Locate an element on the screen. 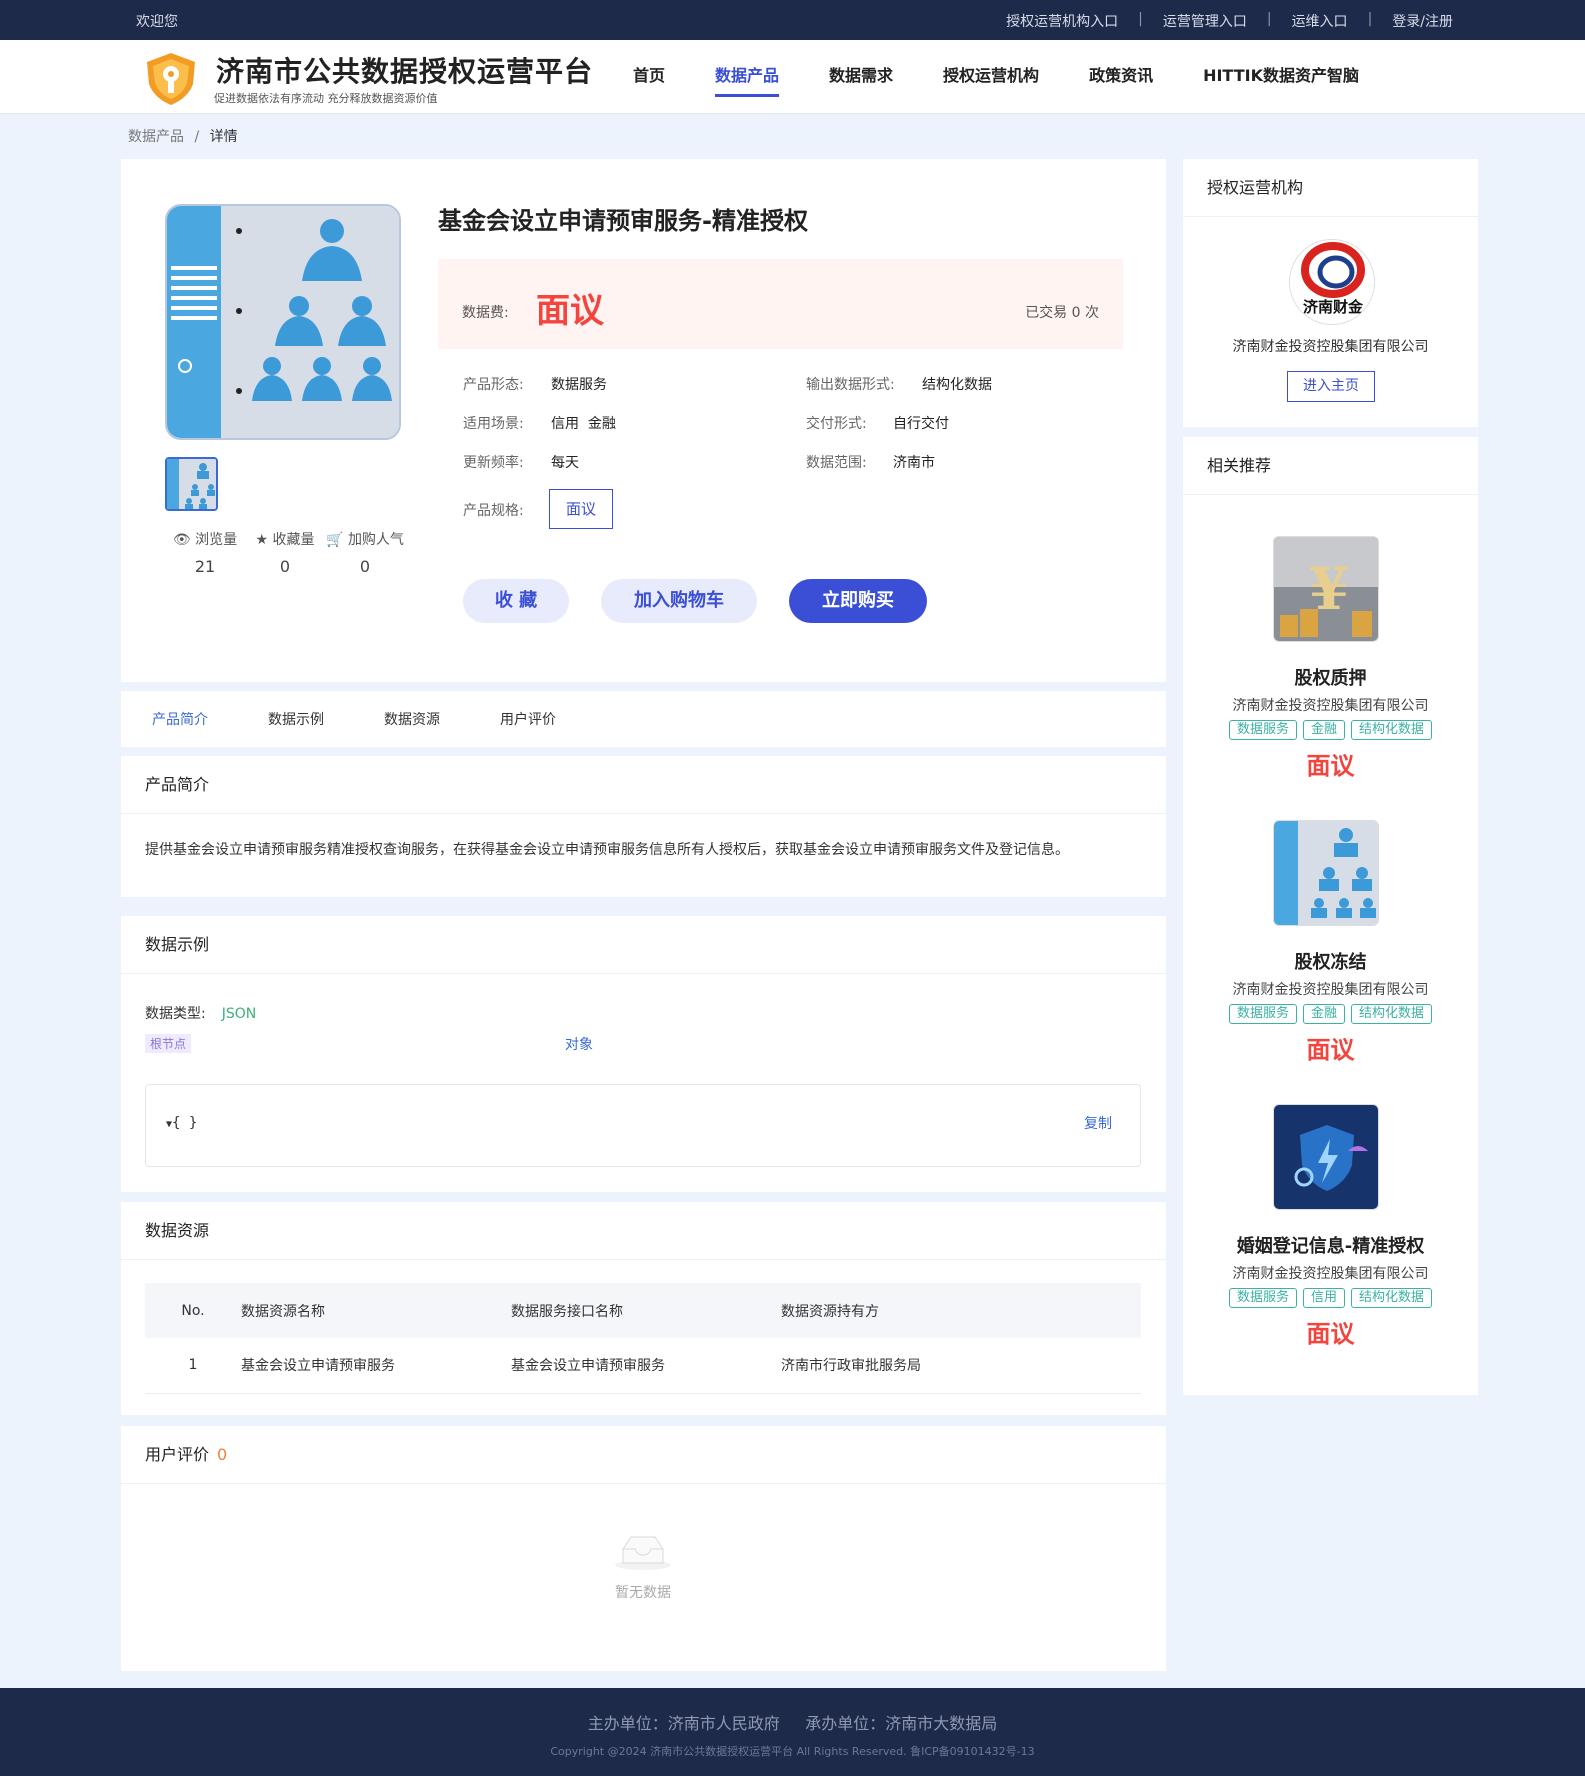 The width and height of the screenshot is (1585, 1776). data-type-value: JSON is located at coordinates (239, 1014).